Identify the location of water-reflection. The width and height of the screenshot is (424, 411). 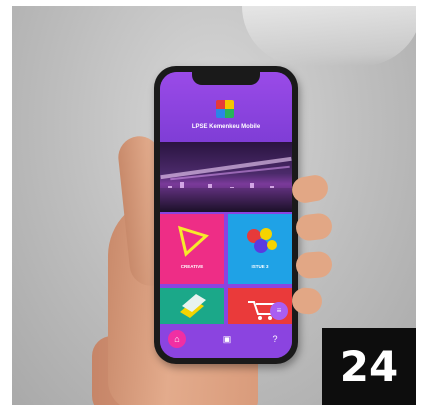
(226, 200).